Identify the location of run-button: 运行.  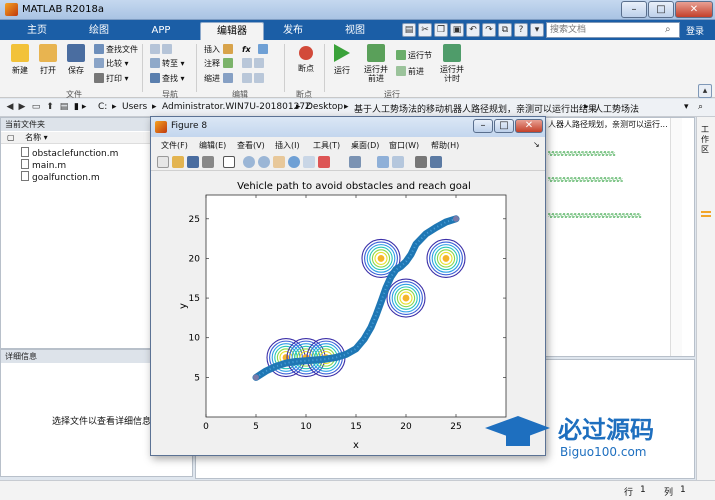
(342, 60).